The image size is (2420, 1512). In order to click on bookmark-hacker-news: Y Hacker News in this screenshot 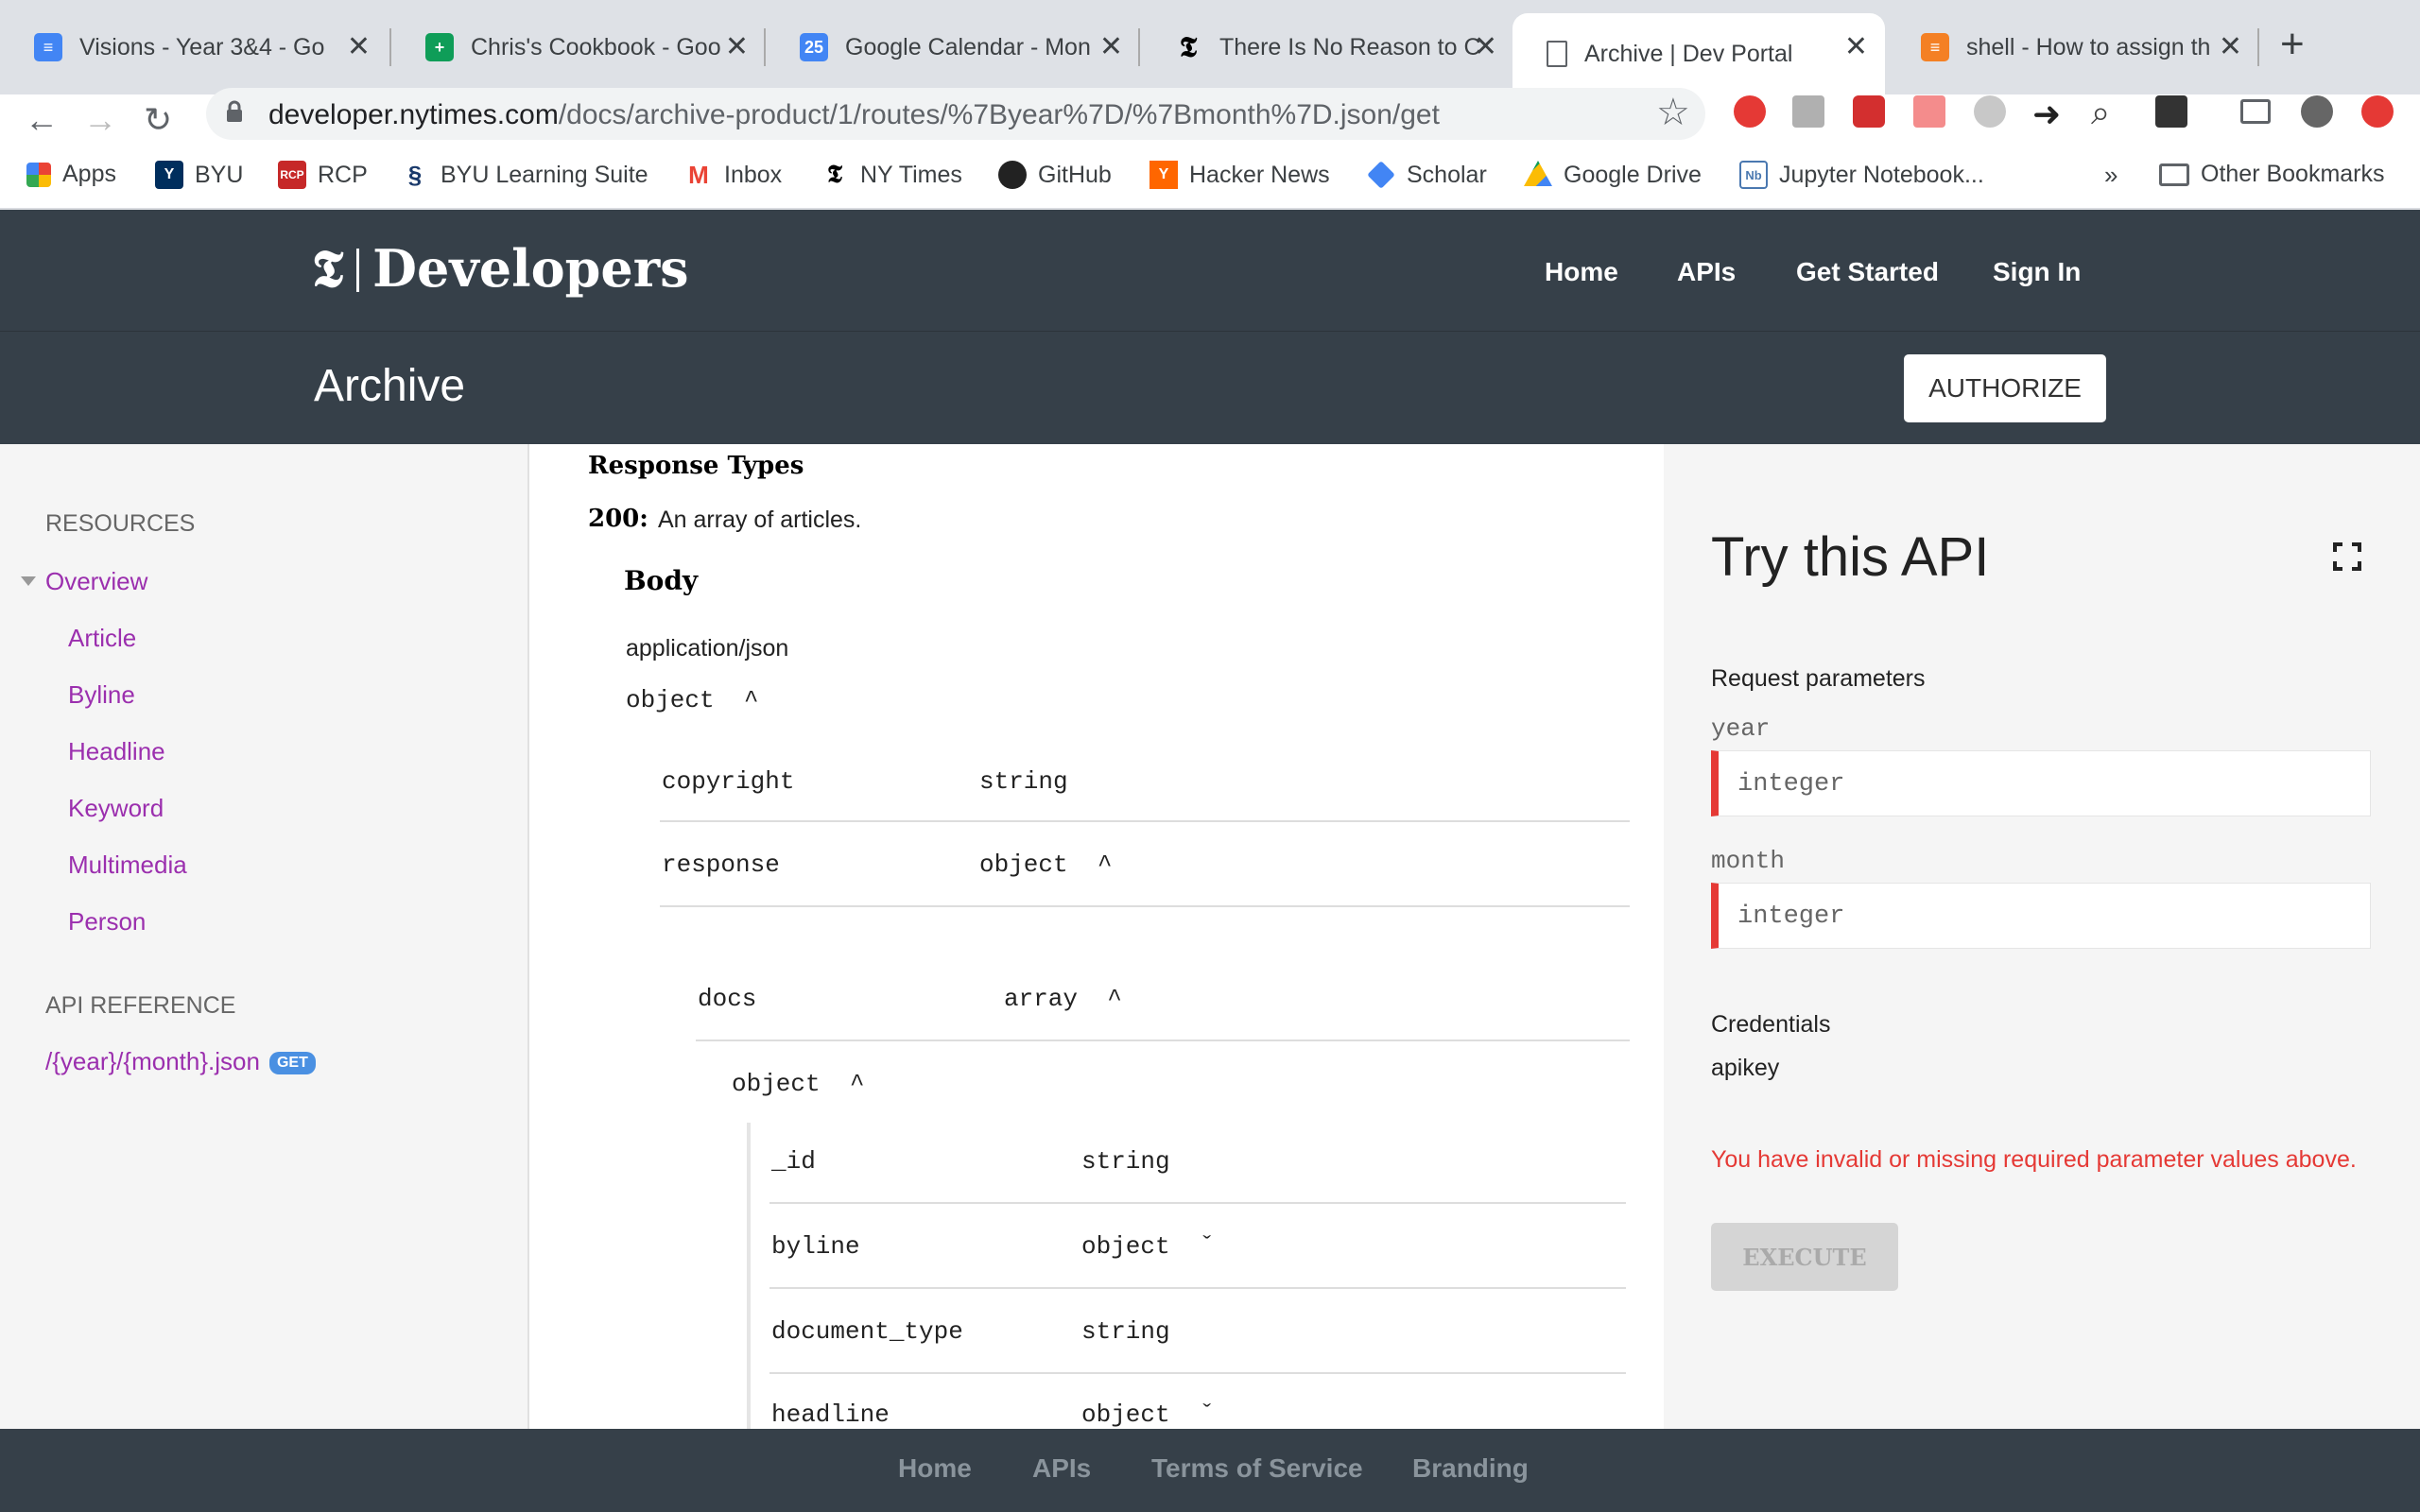, I will do `click(1240, 175)`.